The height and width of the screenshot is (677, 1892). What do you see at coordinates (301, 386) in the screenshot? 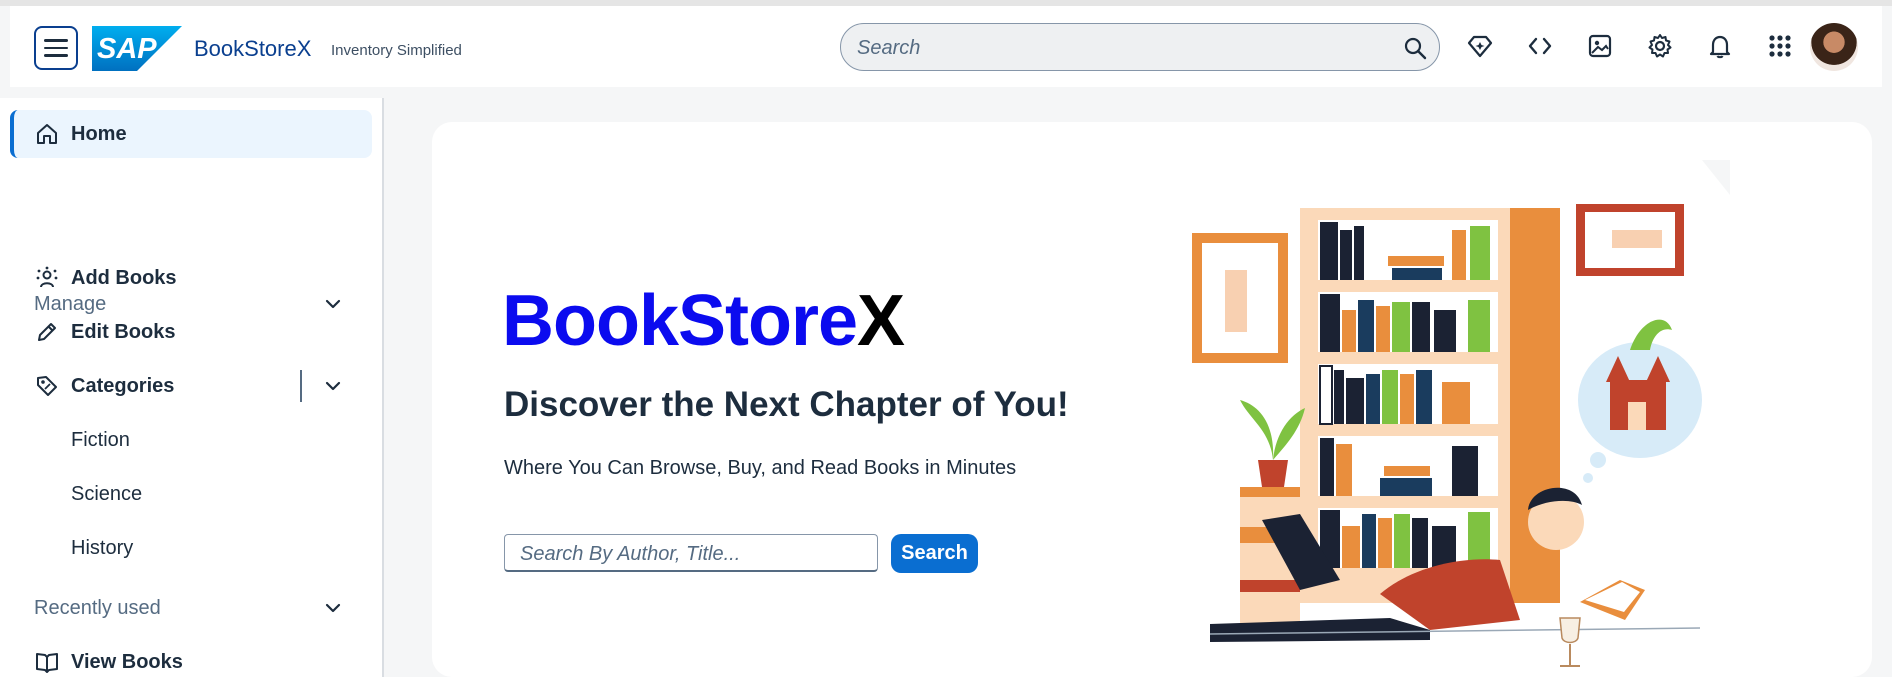
I see `separator` at bounding box center [301, 386].